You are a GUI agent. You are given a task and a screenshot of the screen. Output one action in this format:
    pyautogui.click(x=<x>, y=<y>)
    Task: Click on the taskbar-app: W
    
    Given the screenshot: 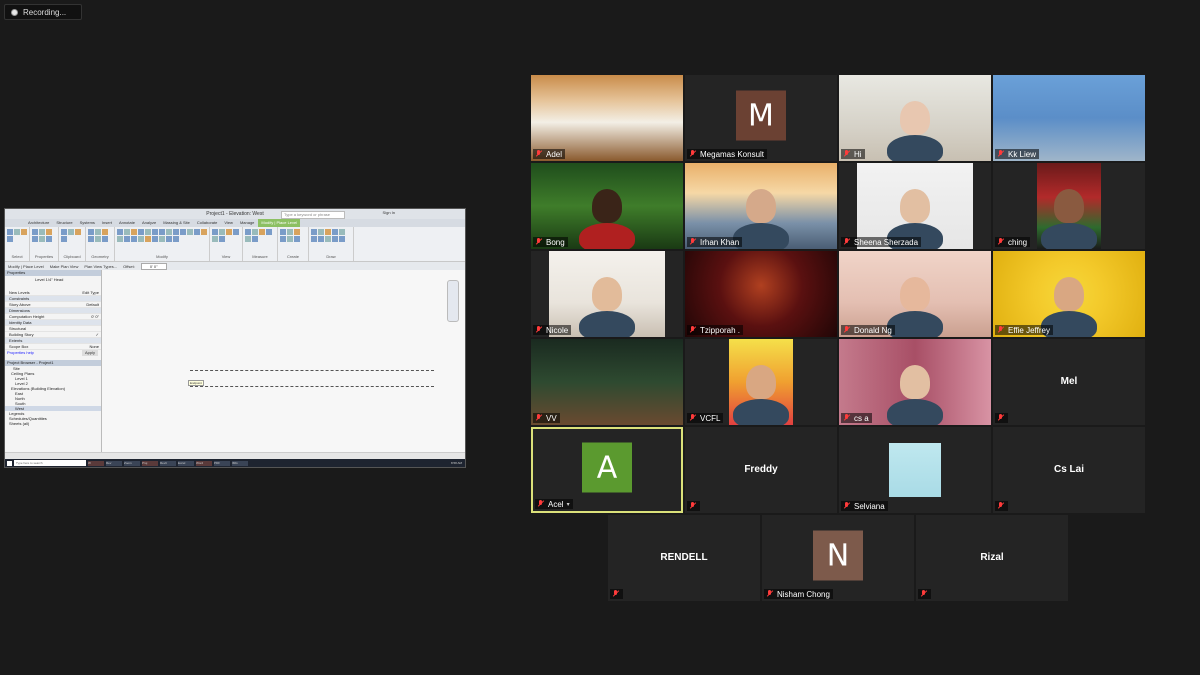 What is the action you would take?
    pyautogui.click(x=96, y=463)
    